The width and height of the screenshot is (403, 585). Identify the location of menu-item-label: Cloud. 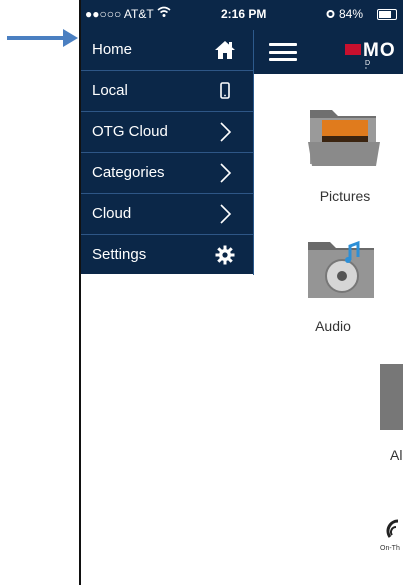
(112, 213).